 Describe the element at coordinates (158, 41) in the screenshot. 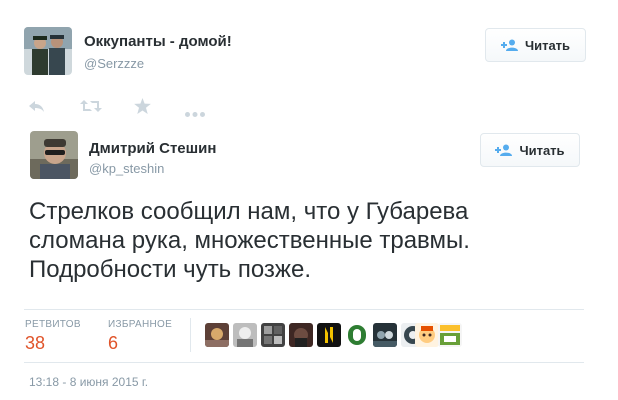

I see `author-name-serzzze: Оккупанты - домой!` at that location.